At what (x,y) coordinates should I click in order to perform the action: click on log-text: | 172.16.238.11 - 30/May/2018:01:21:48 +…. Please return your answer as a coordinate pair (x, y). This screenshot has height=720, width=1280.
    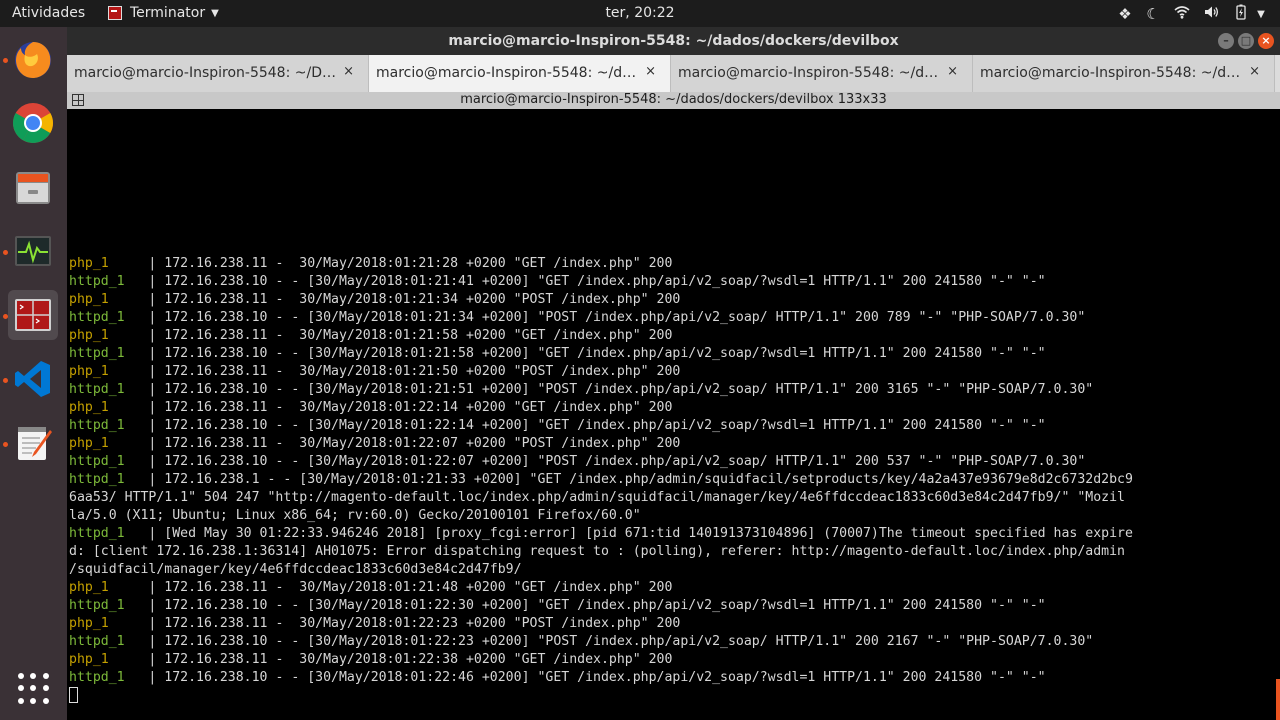
    Looking at the image, I should click on (410, 587).